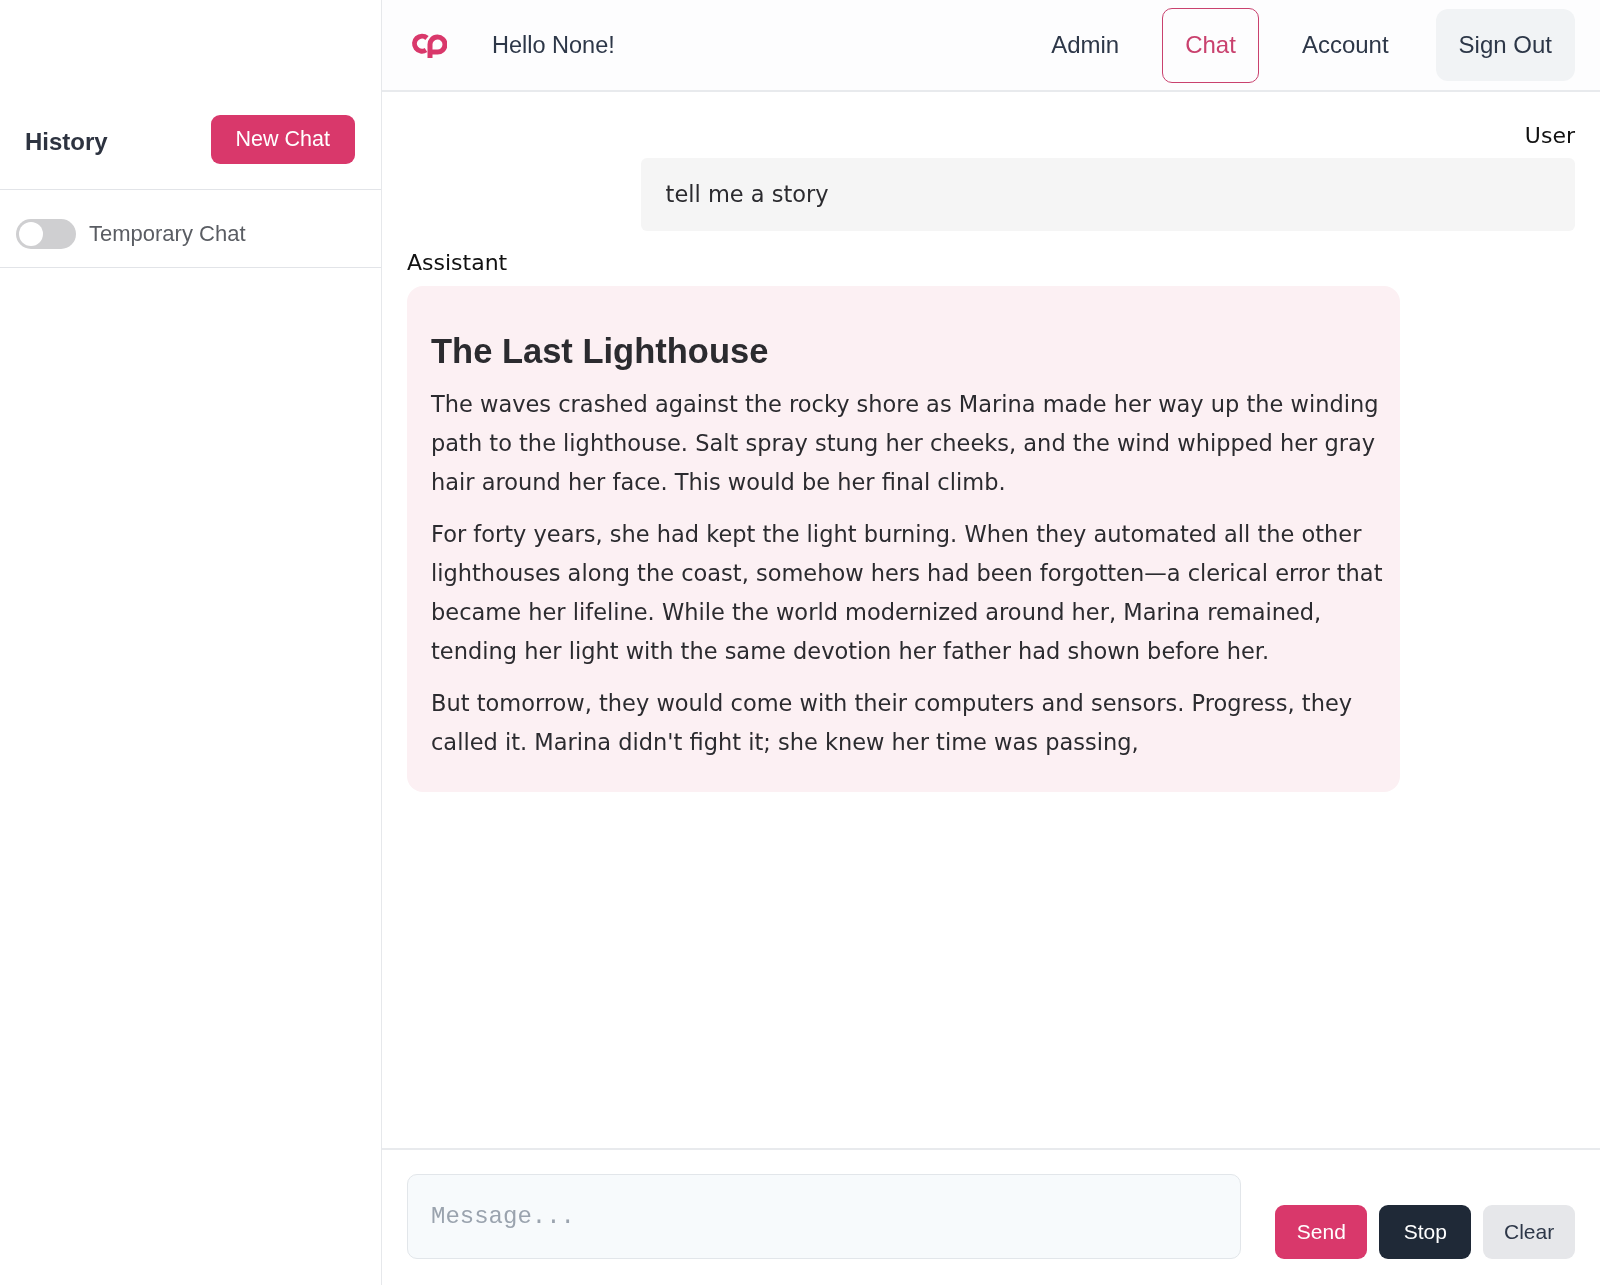 Image resolution: width=1600 pixels, height=1285 pixels. Describe the element at coordinates (1505, 45) in the screenshot. I see `sign-out-button: Sign Out` at that location.